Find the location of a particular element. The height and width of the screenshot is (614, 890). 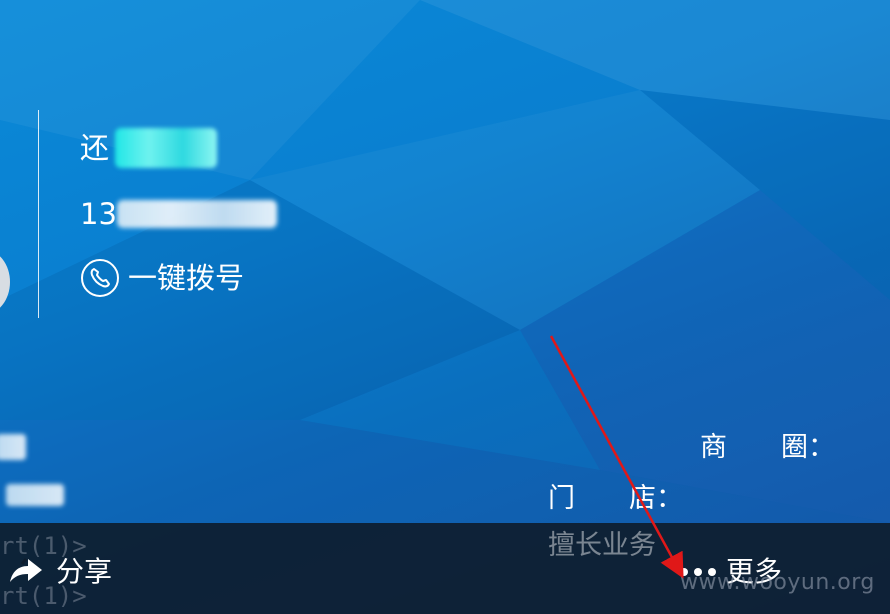

phone-circle-icon is located at coordinates (100, 278).